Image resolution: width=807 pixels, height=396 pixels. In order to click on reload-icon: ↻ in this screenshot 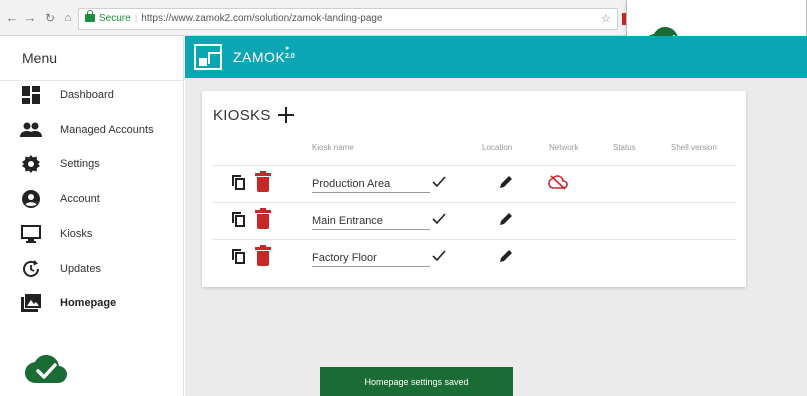, I will do `click(50, 18)`.